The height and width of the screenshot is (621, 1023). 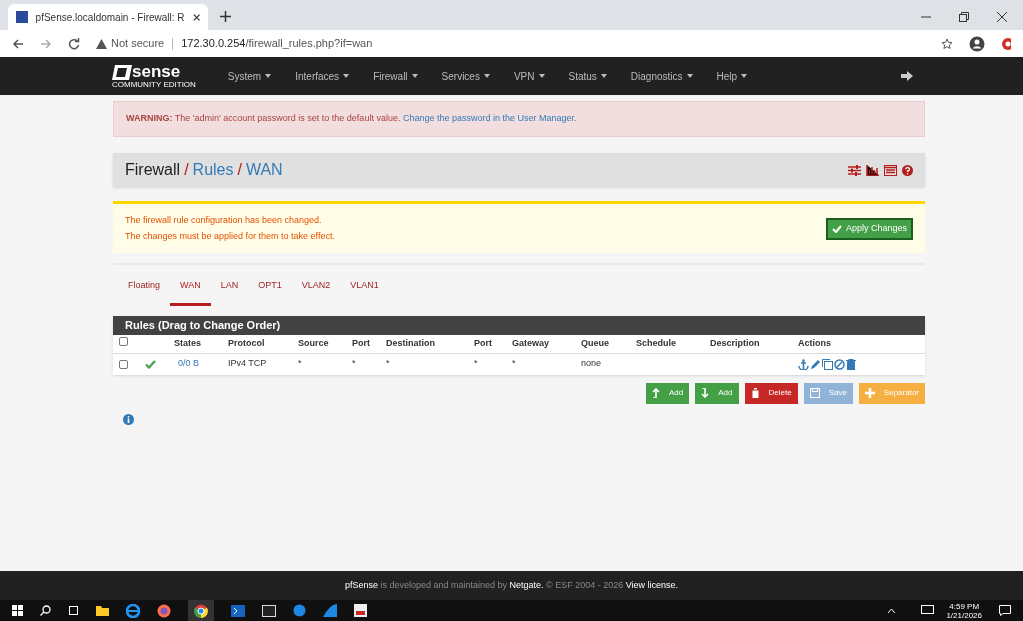 I want to click on notice-text: The changes must be applied for them to take effect., so click(x=230, y=236).